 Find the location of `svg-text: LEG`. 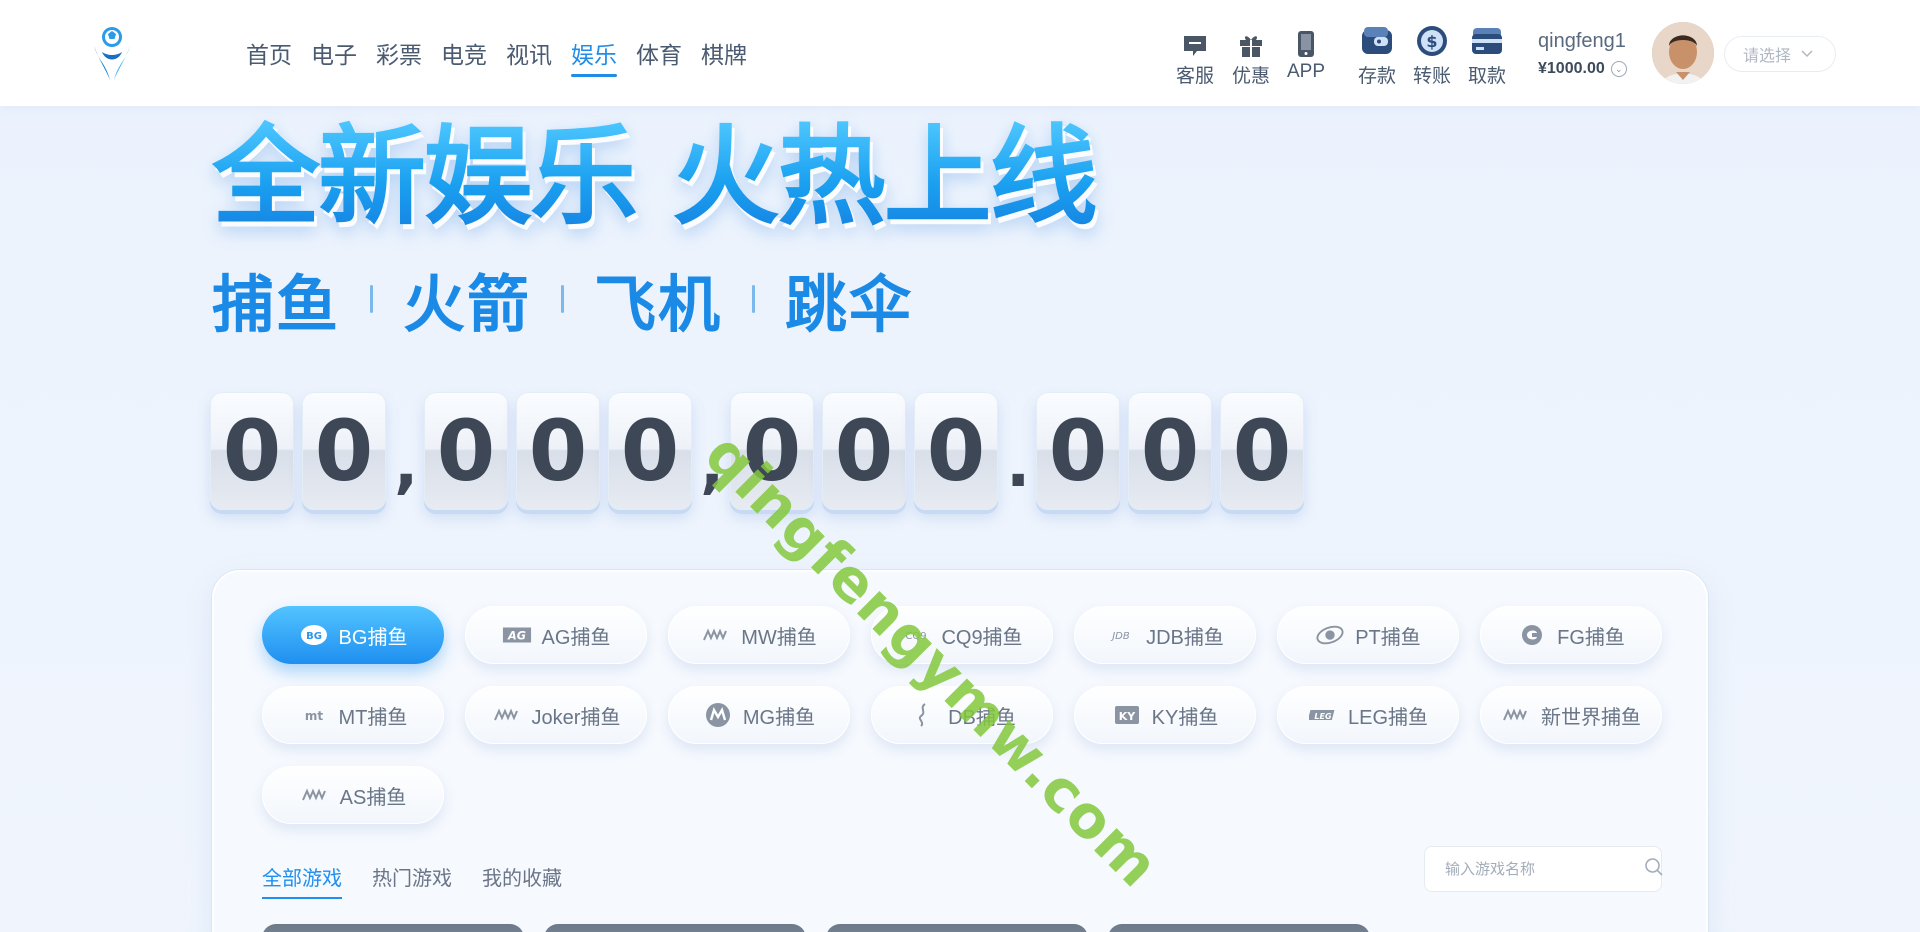

svg-text: LEG is located at coordinates (1323, 716).